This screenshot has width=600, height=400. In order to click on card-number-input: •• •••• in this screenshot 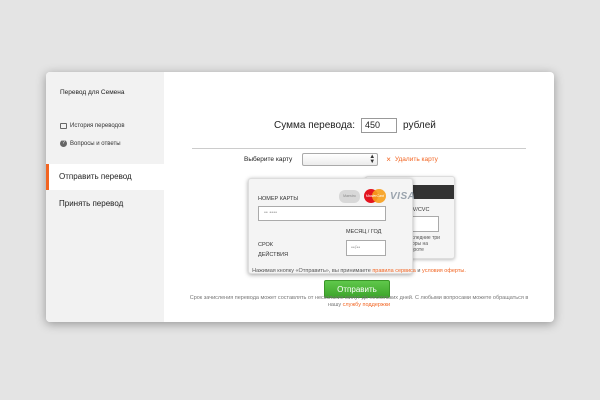, I will do `click(322, 213)`.